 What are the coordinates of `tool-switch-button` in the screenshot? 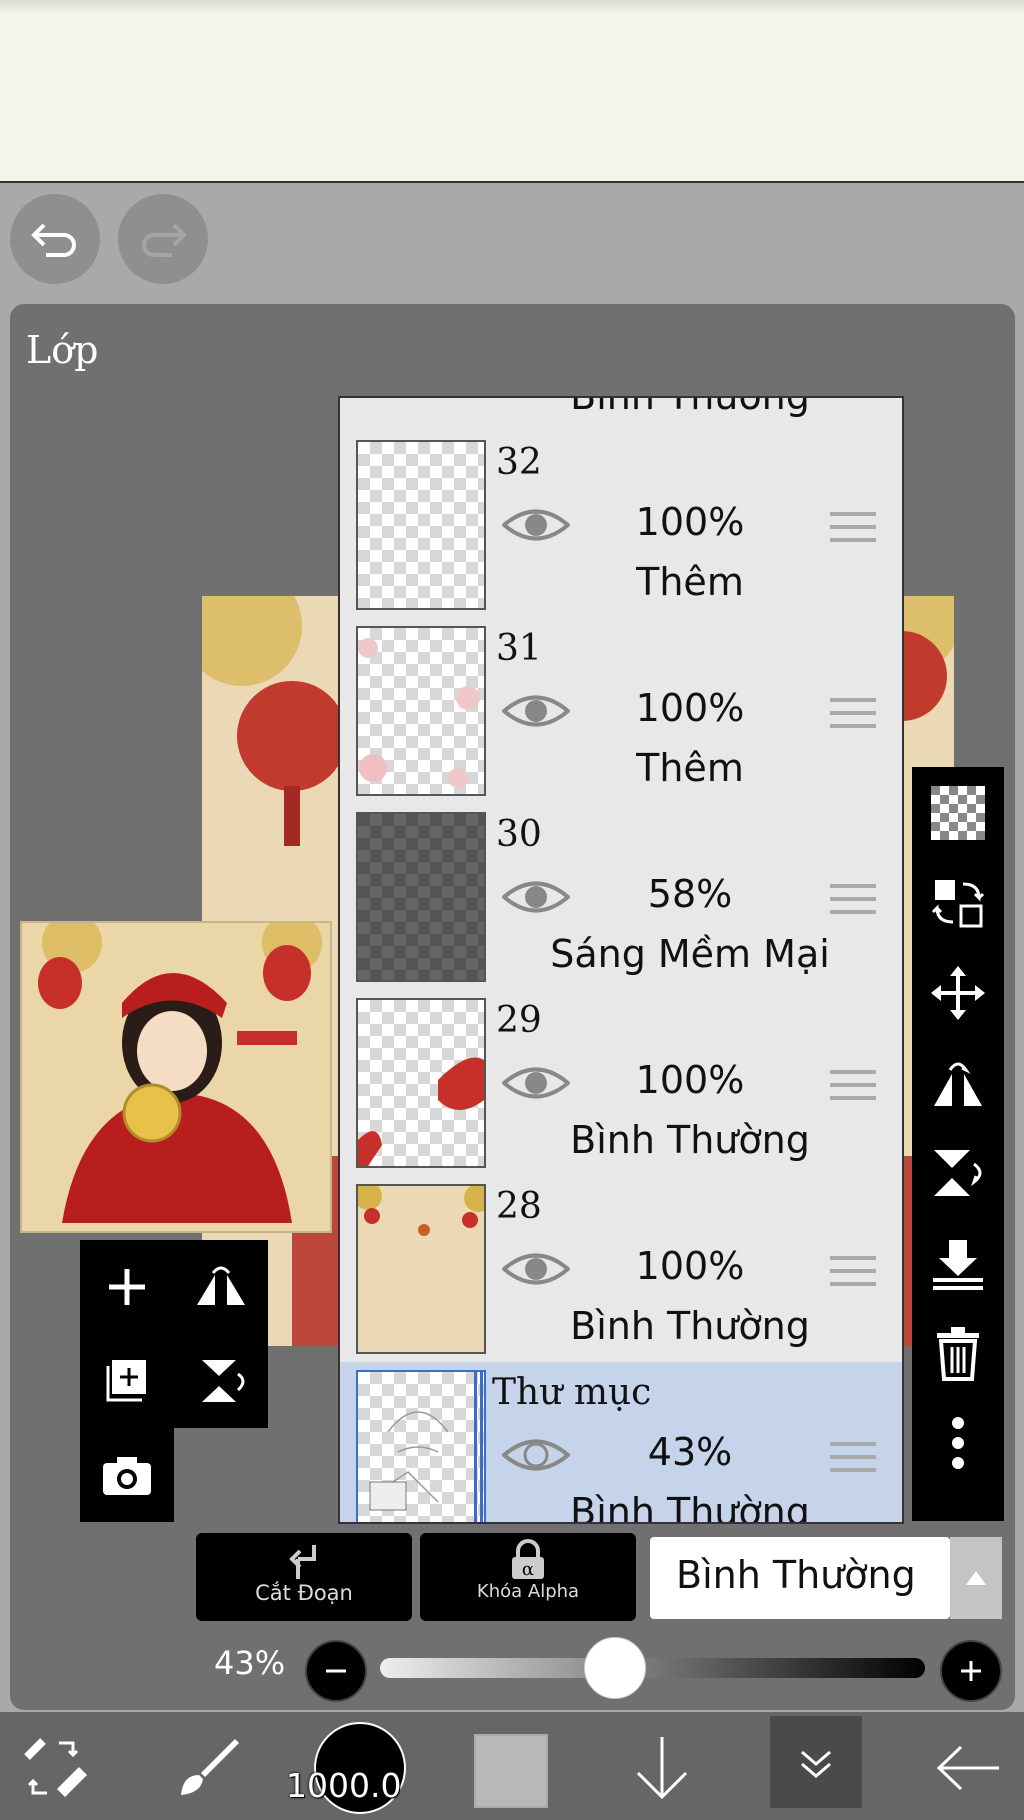 It's located at (54, 1768).